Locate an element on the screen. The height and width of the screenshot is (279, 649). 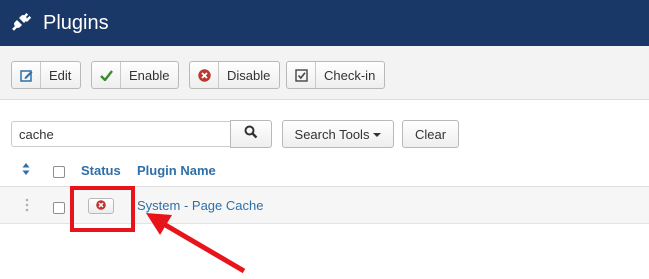
checkmark-icon is located at coordinates (106, 75).